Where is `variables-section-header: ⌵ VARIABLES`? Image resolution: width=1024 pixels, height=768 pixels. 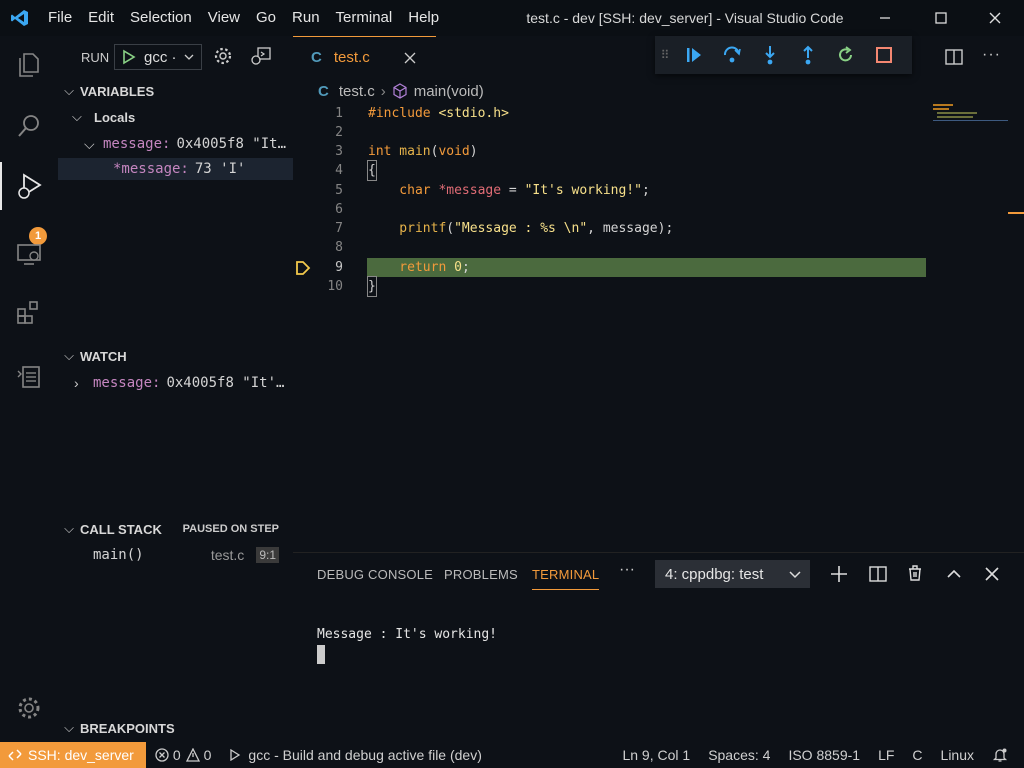 variables-section-header: ⌵ VARIABLES is located at coordinates (175, 91).